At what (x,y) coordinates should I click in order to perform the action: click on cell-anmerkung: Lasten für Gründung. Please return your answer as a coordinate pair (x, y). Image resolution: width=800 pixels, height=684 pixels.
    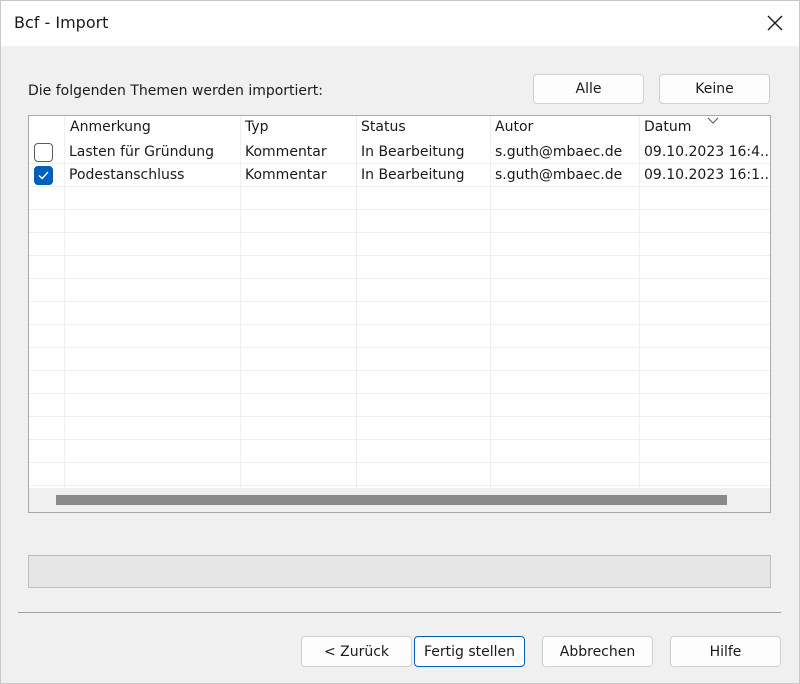
    Looking at the image, I should click on (141, 152).